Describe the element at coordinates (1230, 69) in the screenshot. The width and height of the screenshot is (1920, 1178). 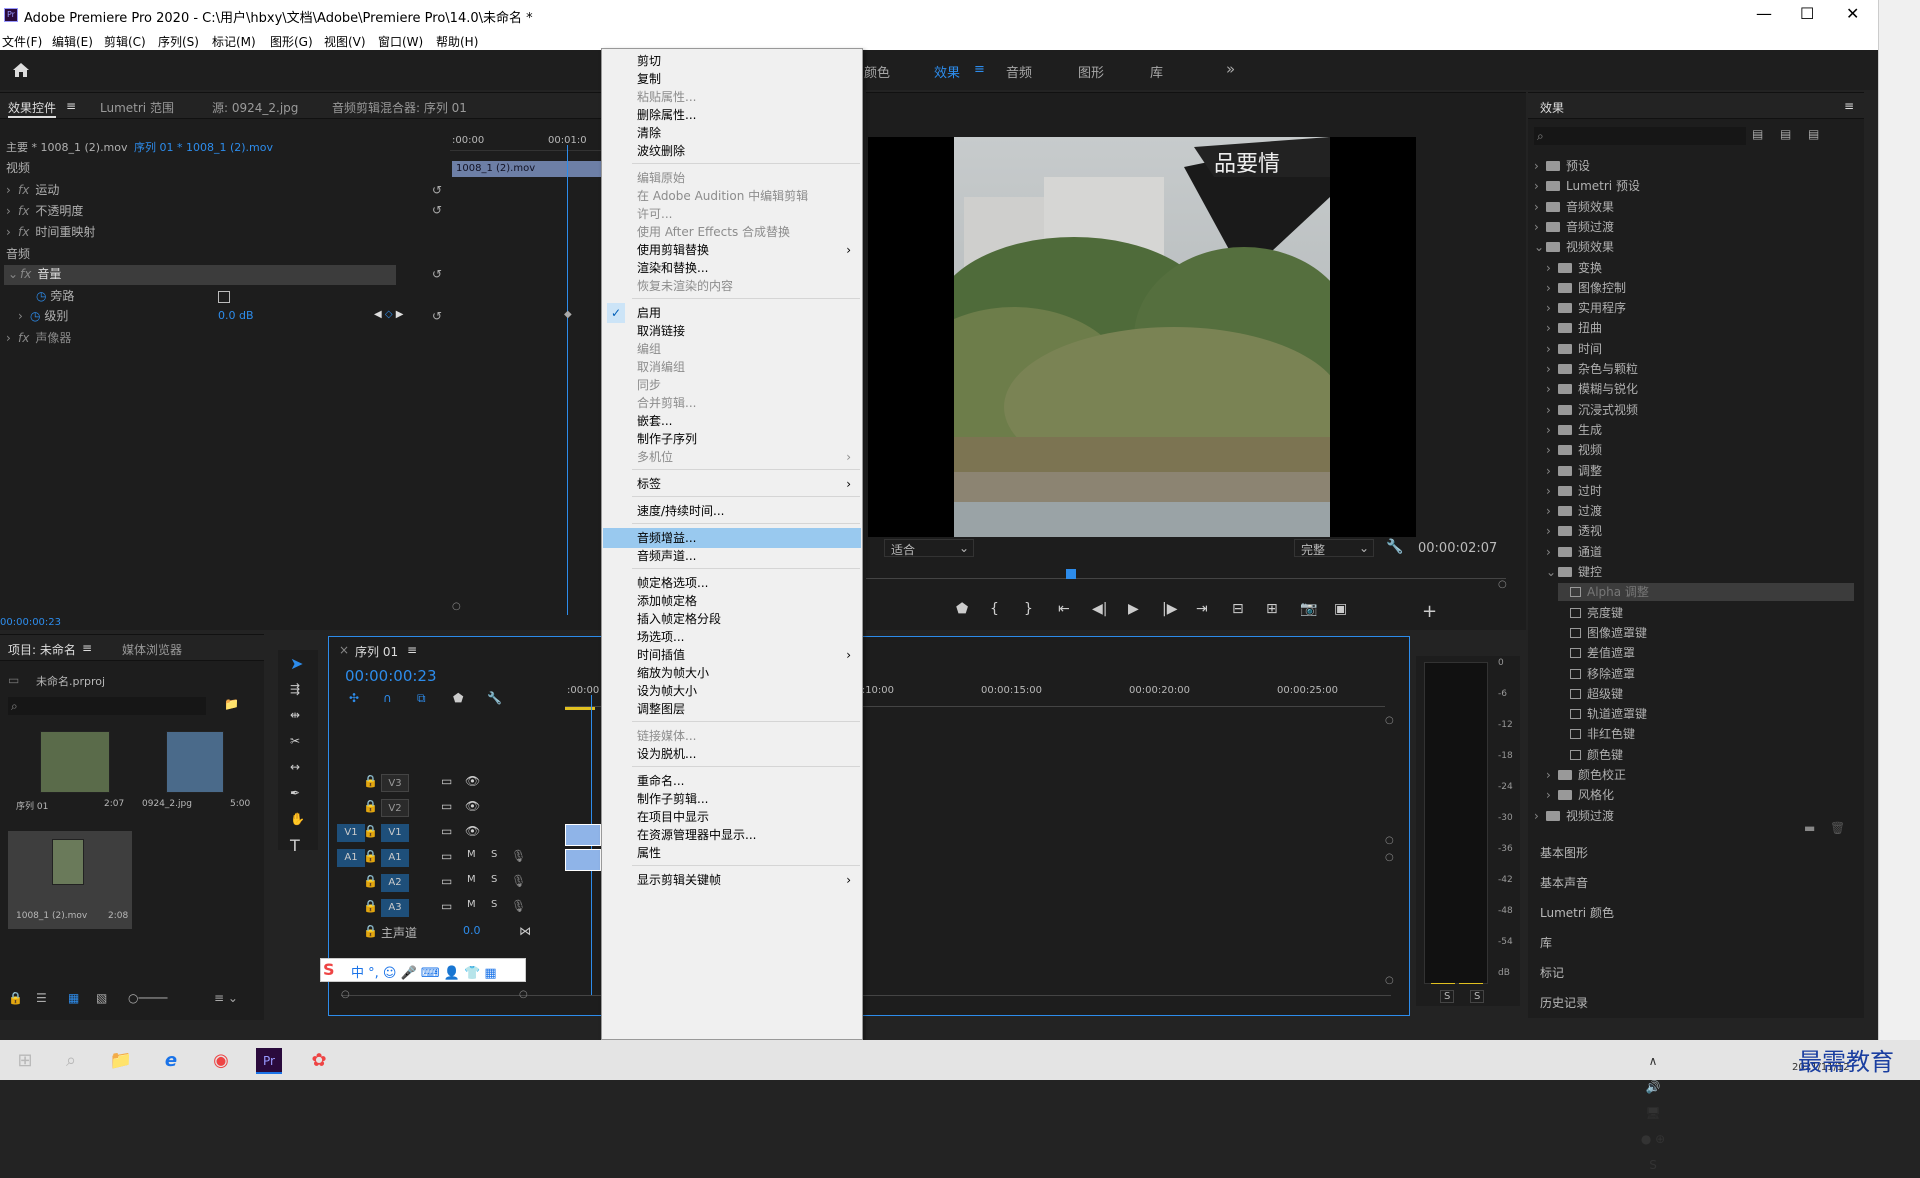
I see `more-workspaces-button: »` at that location.